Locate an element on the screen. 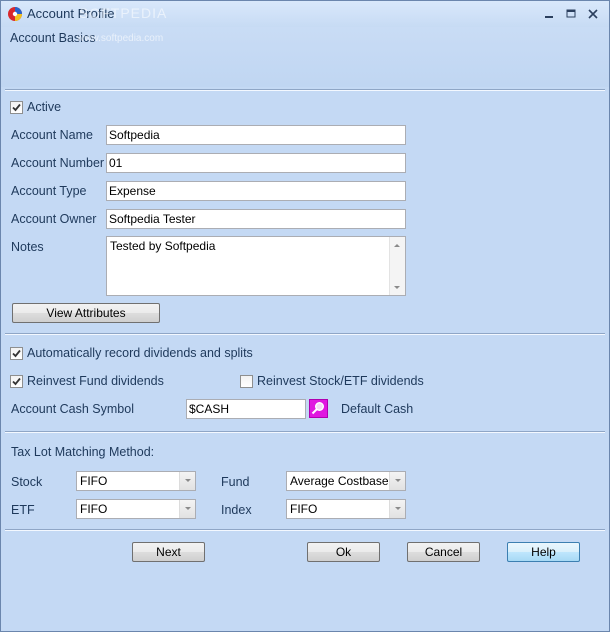  auto-record-checkbox is located at coordinates (16, 353).